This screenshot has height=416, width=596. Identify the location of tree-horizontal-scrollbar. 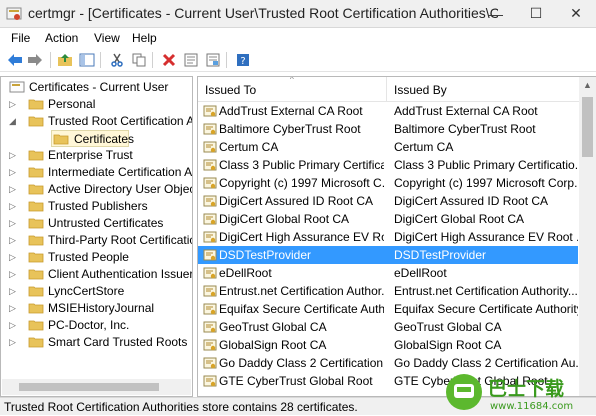
(96, 387).